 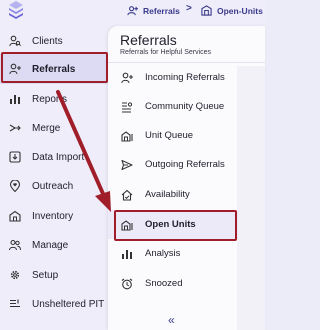 I want to click on referrals-icon, so click(x=132, y=11).